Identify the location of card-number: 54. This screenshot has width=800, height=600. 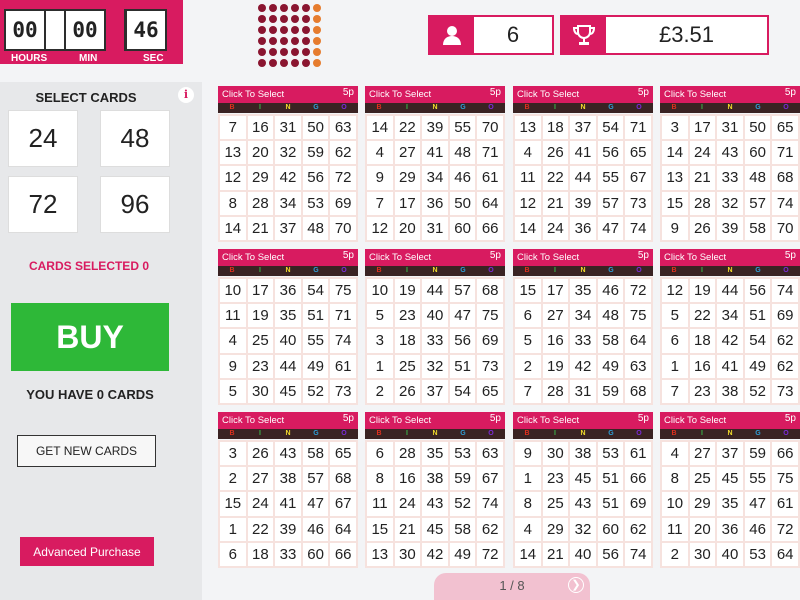
(757, 341).